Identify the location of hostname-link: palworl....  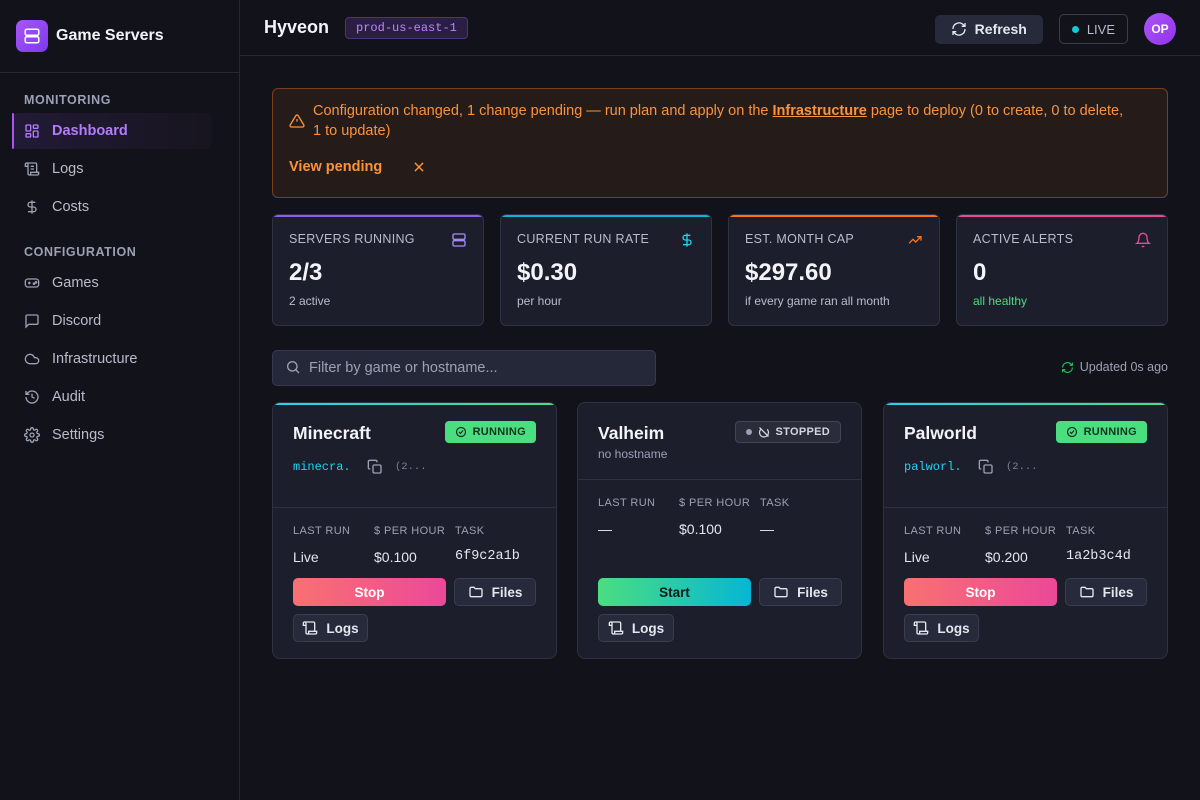
(934, 467).